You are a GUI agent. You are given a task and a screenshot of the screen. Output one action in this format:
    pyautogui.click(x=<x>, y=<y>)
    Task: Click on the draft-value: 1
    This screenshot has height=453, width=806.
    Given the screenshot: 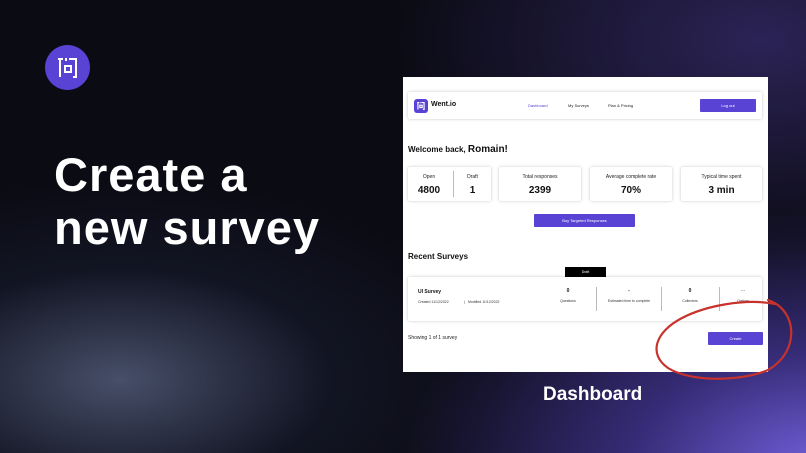 What is the action you would take?
    pyautogui.click(x=472, y=190)
    